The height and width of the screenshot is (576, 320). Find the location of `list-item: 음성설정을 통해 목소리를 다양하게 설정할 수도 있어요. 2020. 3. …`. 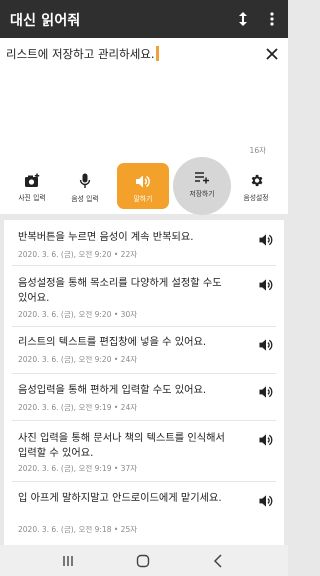

list-item: 음성설정을 통해 목소리를 다양하게 설정할 수도 있어요. 2020. 3. … is located at coordinates (144, 296).